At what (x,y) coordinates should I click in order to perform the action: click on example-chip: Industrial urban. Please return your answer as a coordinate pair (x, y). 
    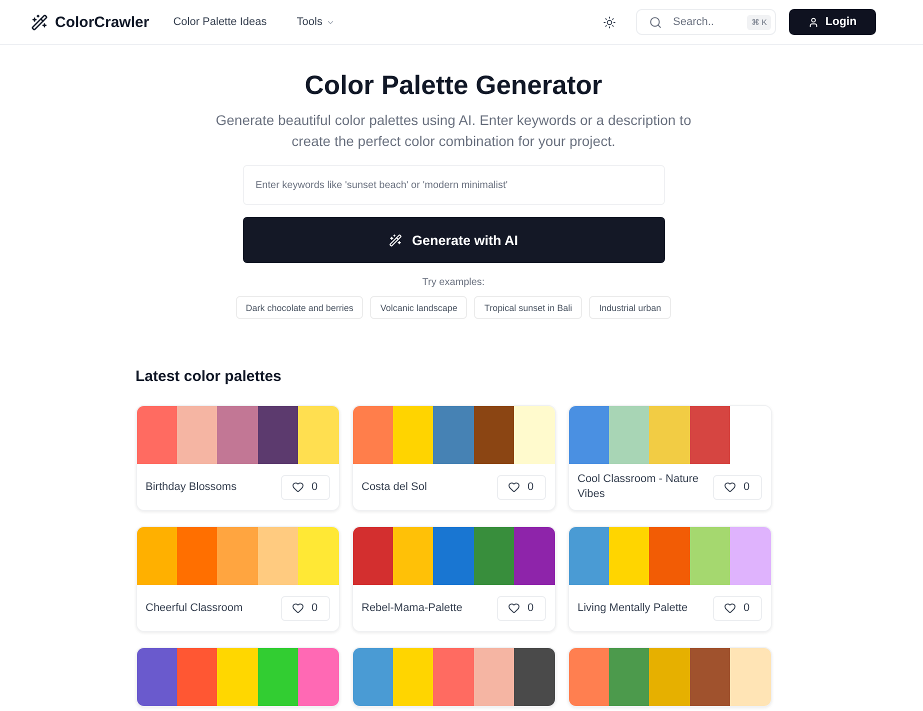
    Looking at the image, I should click on (630, 307).